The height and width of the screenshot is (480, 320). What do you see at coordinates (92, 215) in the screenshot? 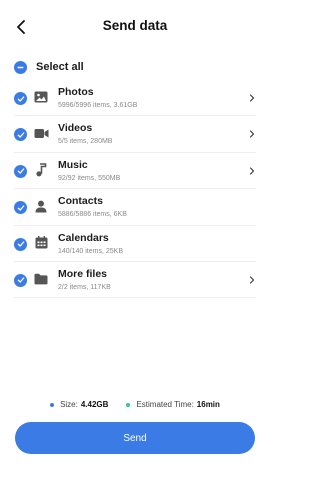
I see `category-meta: 5886/5886 items, 6KB` at bounding box center [92, 215].